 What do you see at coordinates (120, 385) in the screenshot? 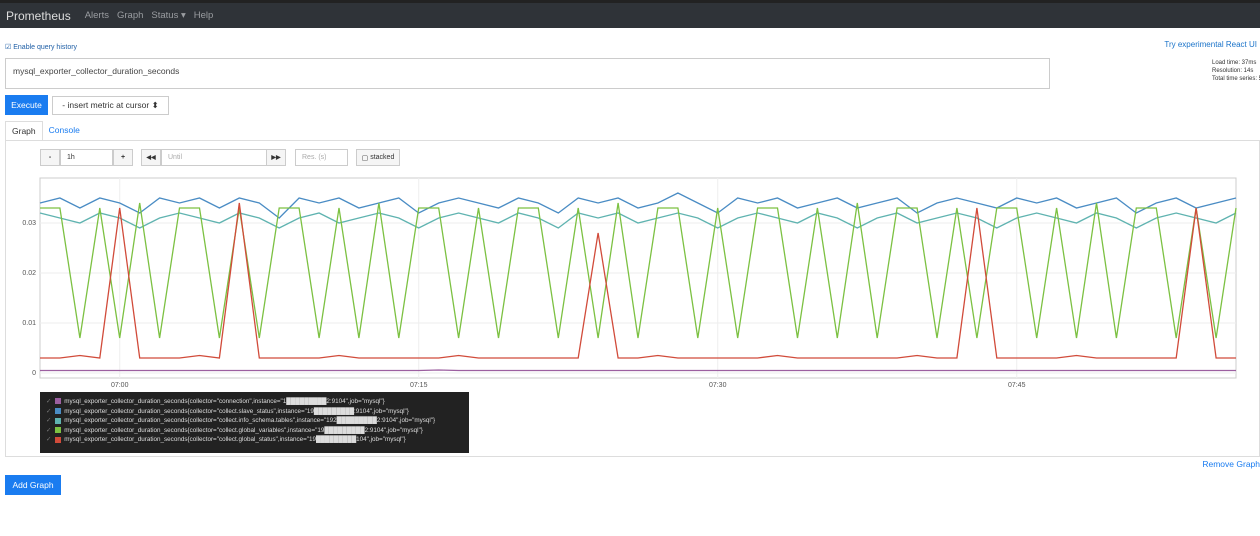
I see `x-tick-label: 07:00` at bounding box center [120, 385].